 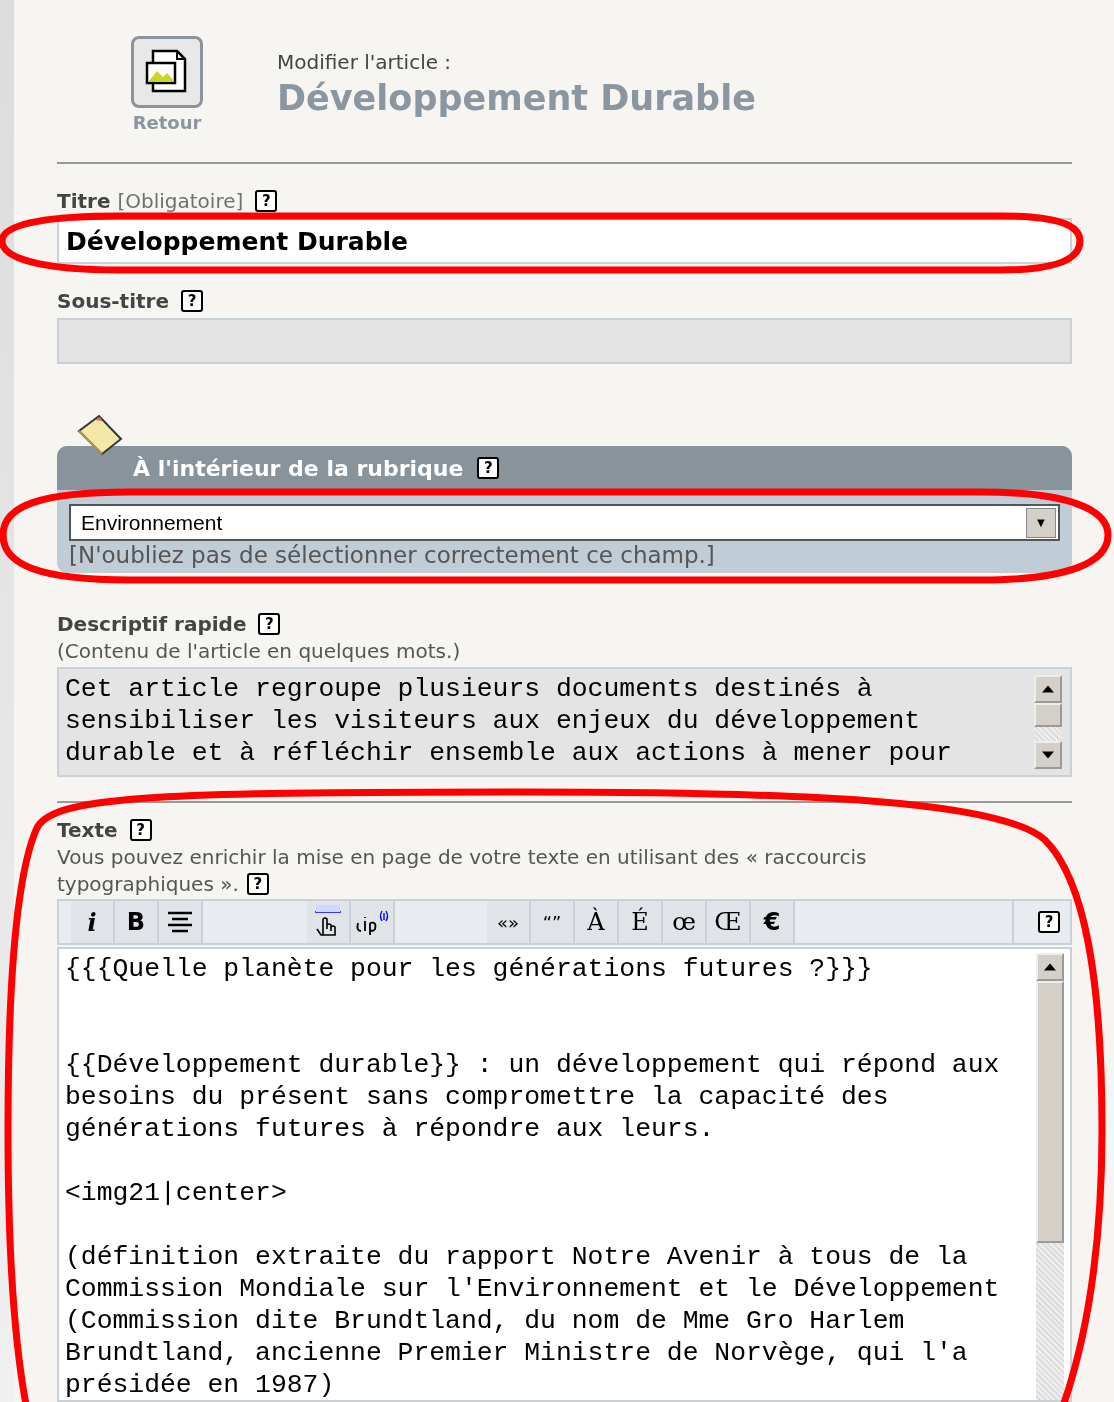 I want to click on format-button: œ, so click(x=685, y=922).